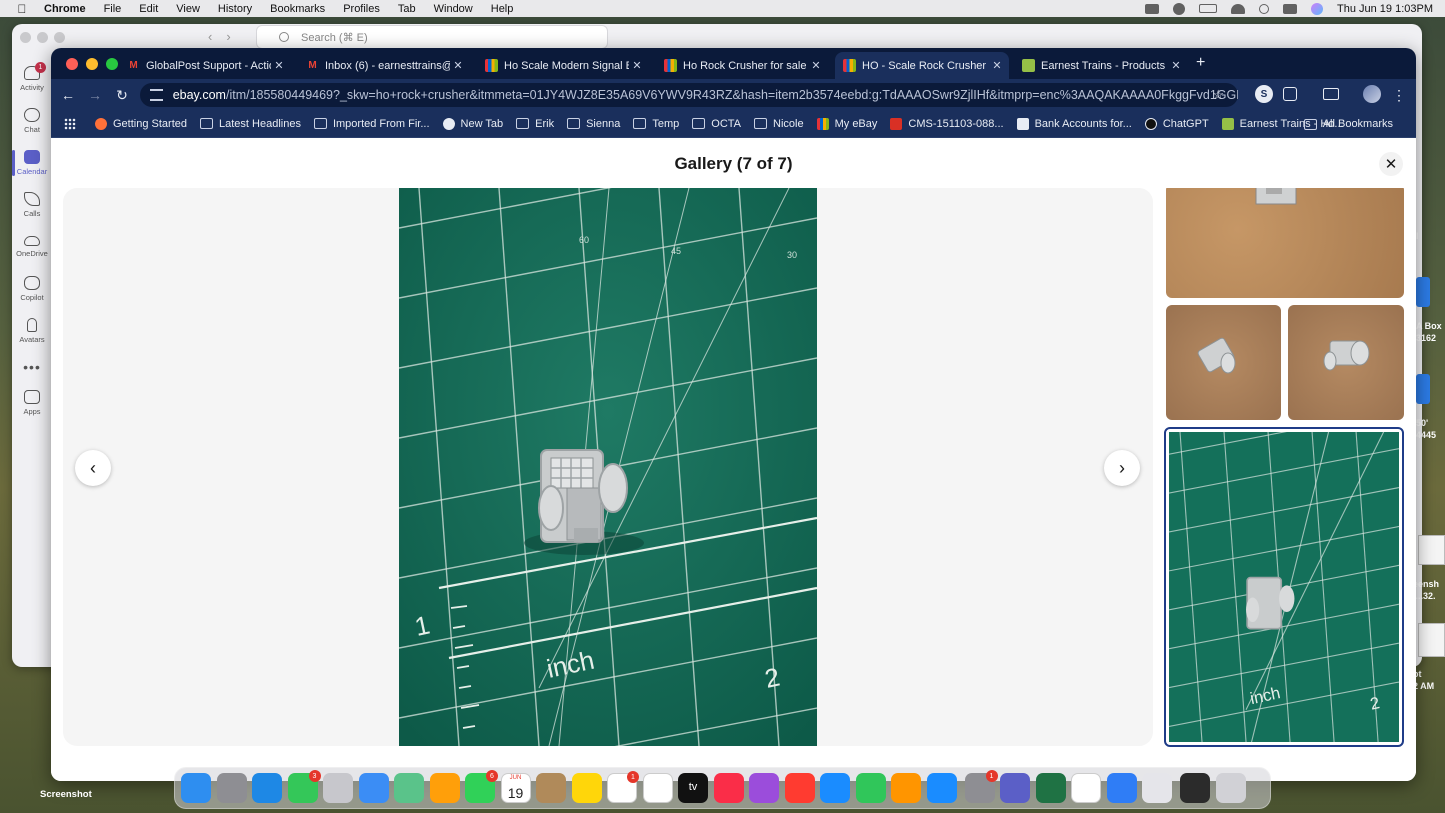 The width and height of the screenshot is (1445, 813). What do you see at coordinates (764, 788) in the screenshot?
I see `podcasts-dock-icon` at bounding box center [764, 788].